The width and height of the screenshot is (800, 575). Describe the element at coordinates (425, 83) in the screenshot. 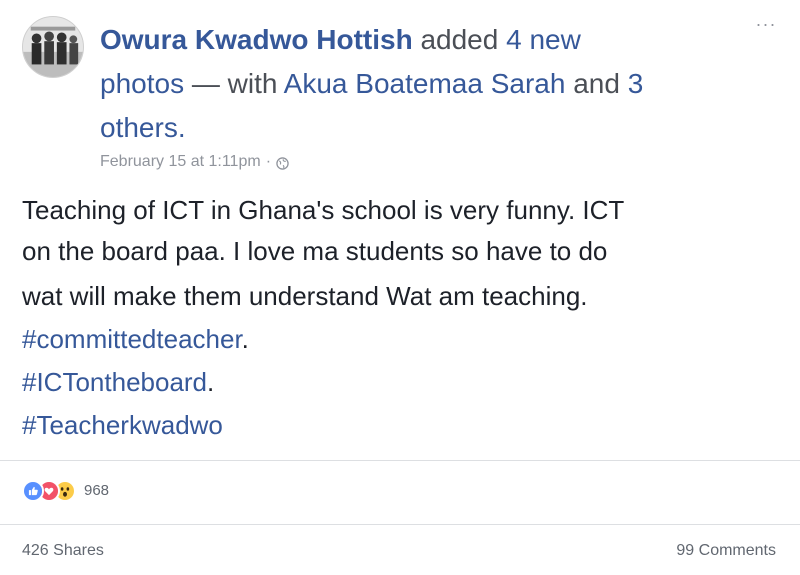

I see `tagged-person-link: Akua Boatemaa Sarah` at that location.